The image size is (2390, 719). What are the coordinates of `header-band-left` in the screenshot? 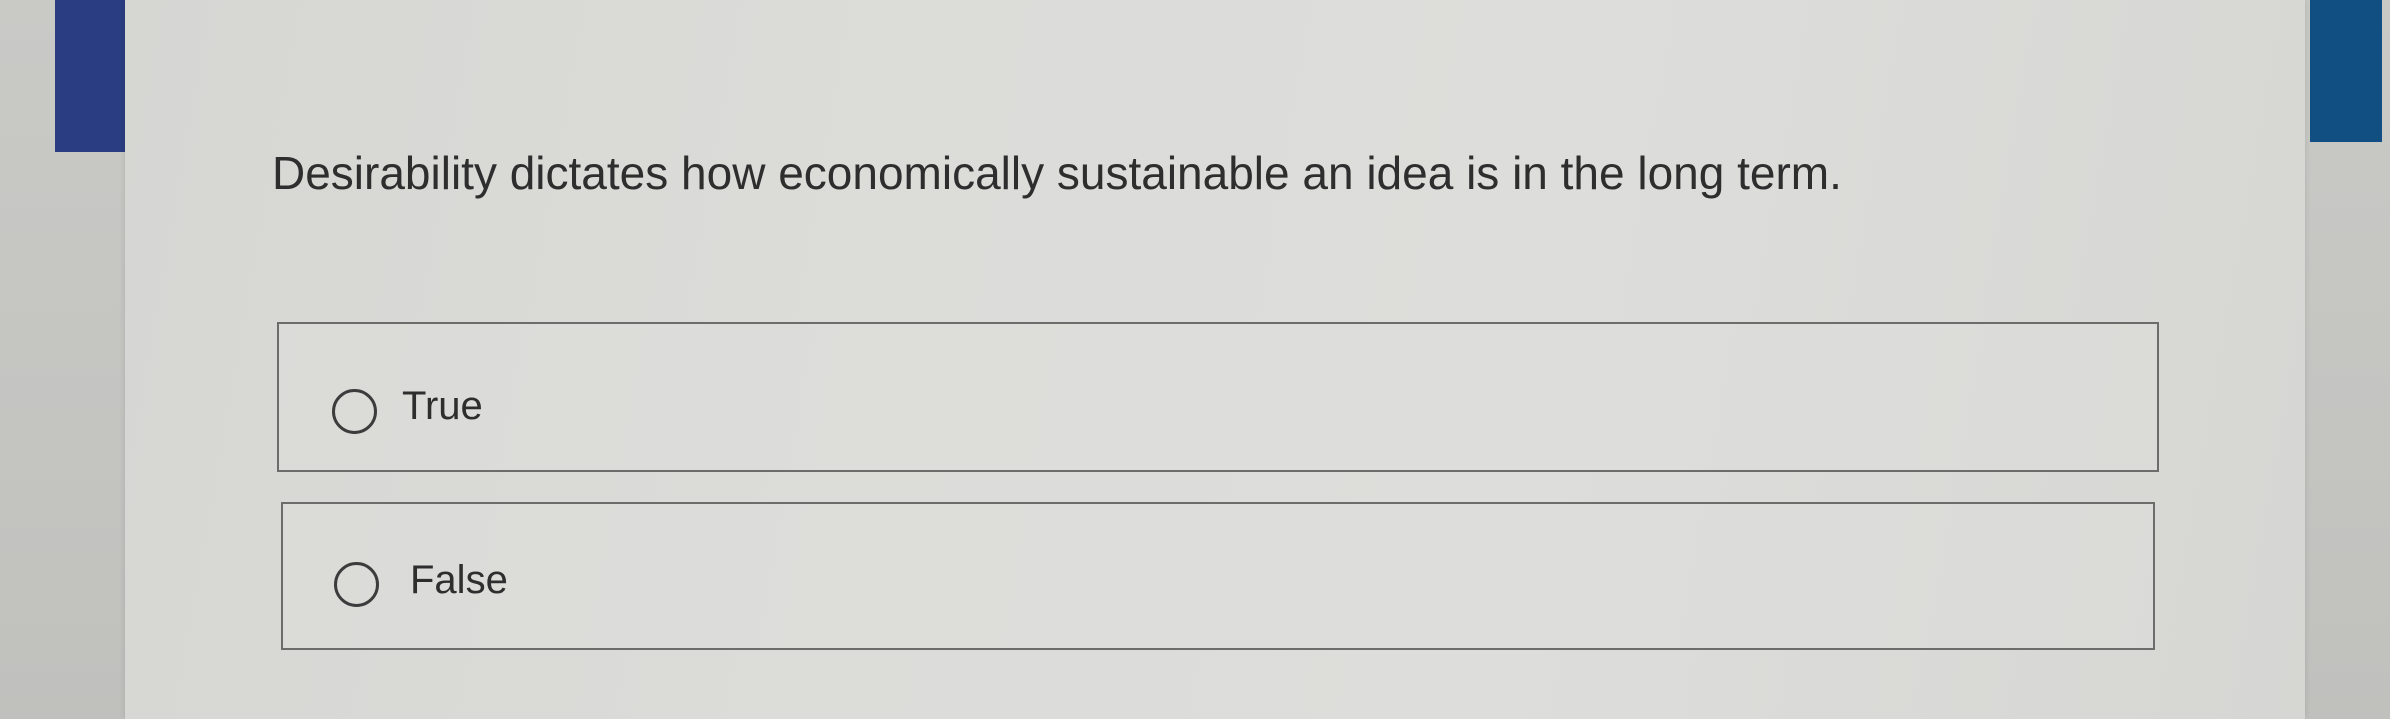 It's located at (90, 76).